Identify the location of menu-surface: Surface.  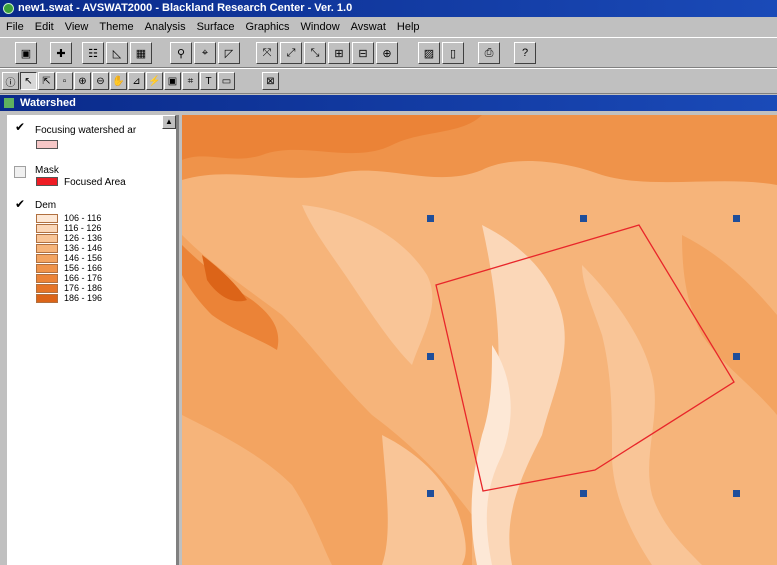
(216, 27).